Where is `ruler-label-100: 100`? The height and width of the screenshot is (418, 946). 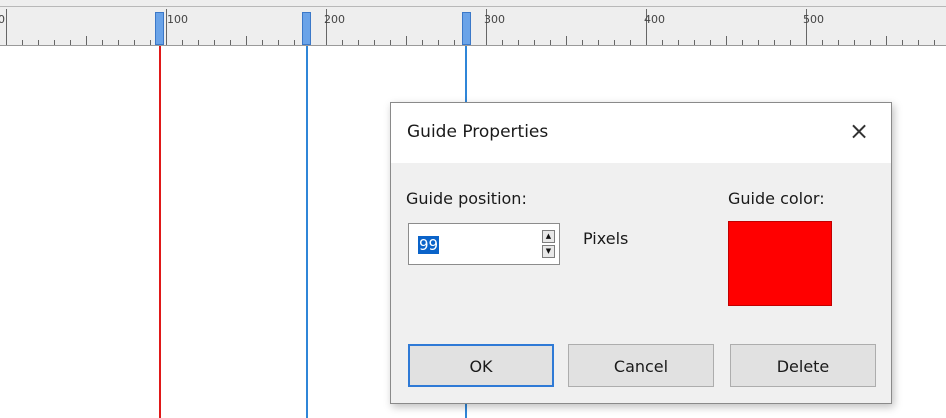 ruler-label-100: 100 is located at coordinates (177, 19).